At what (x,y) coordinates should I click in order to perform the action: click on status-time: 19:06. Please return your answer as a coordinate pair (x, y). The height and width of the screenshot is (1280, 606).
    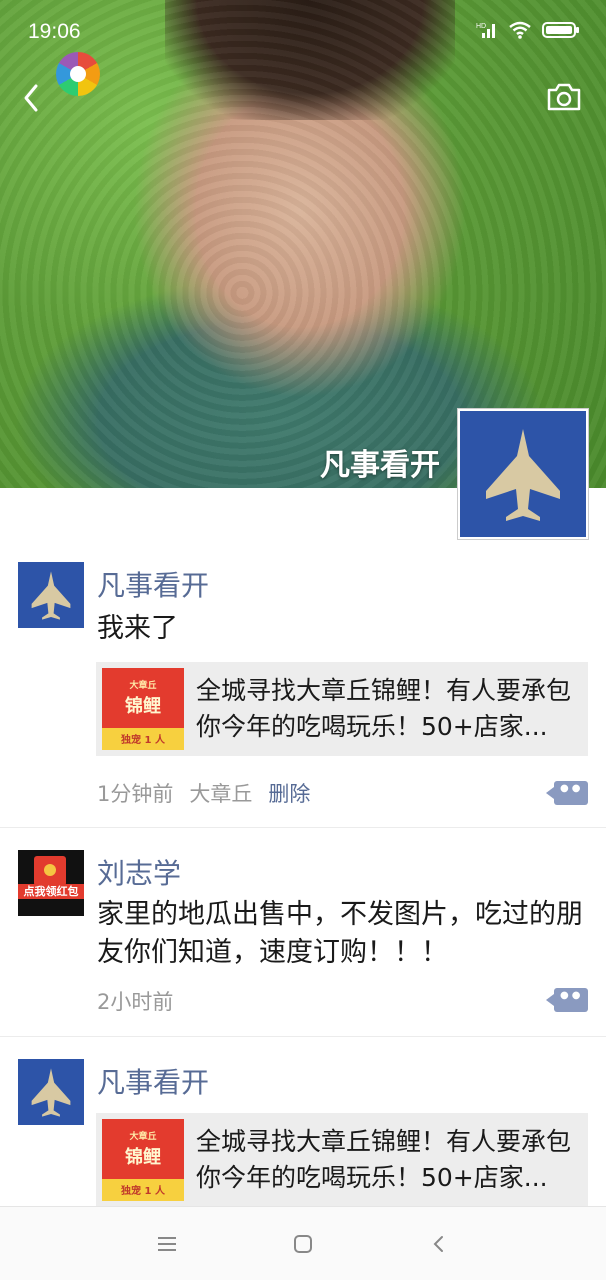
    Looking at the image, I should click on (54, 31).